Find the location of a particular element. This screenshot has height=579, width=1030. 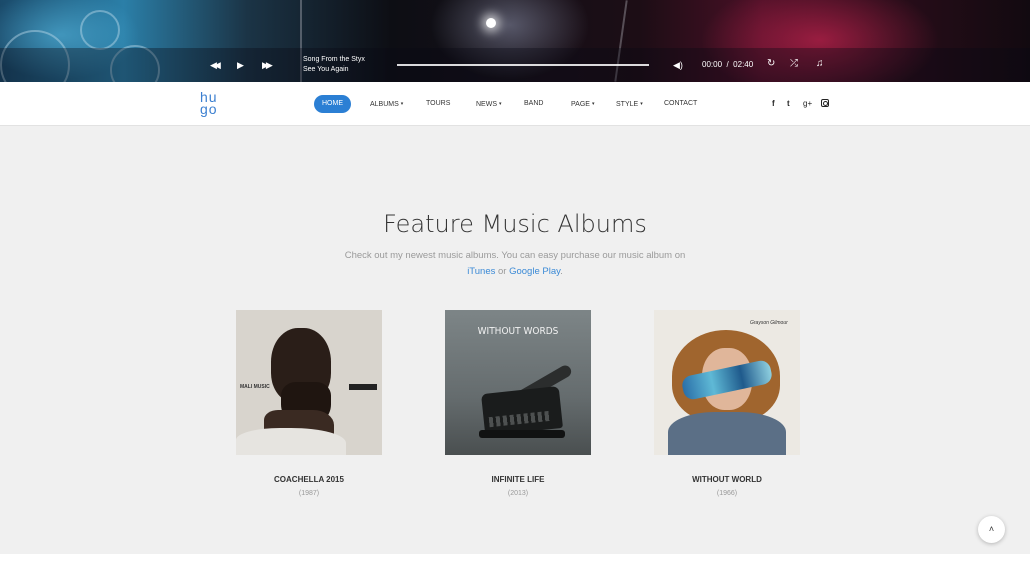

album-card: MALI MUSIC COACHELLA 2015 (1987) is located at coordinates (309, 403).